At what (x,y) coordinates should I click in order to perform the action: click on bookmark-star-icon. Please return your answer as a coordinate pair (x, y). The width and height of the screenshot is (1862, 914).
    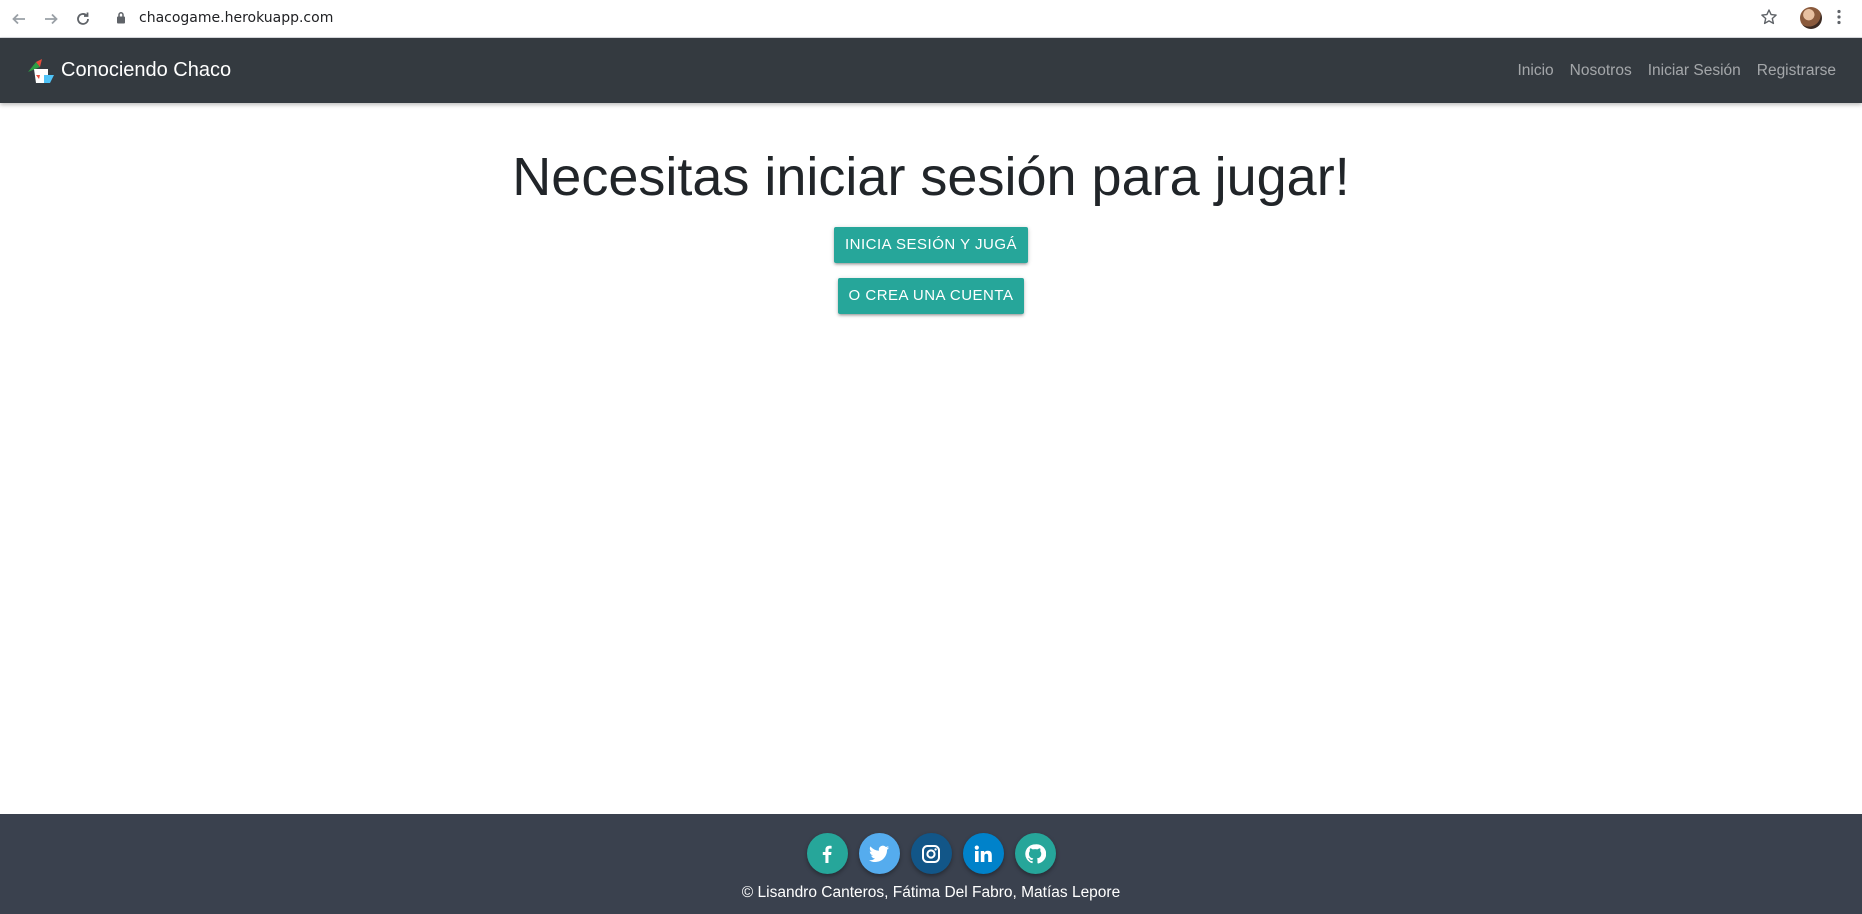
    Looking at the image, I should click on (1769, 19).